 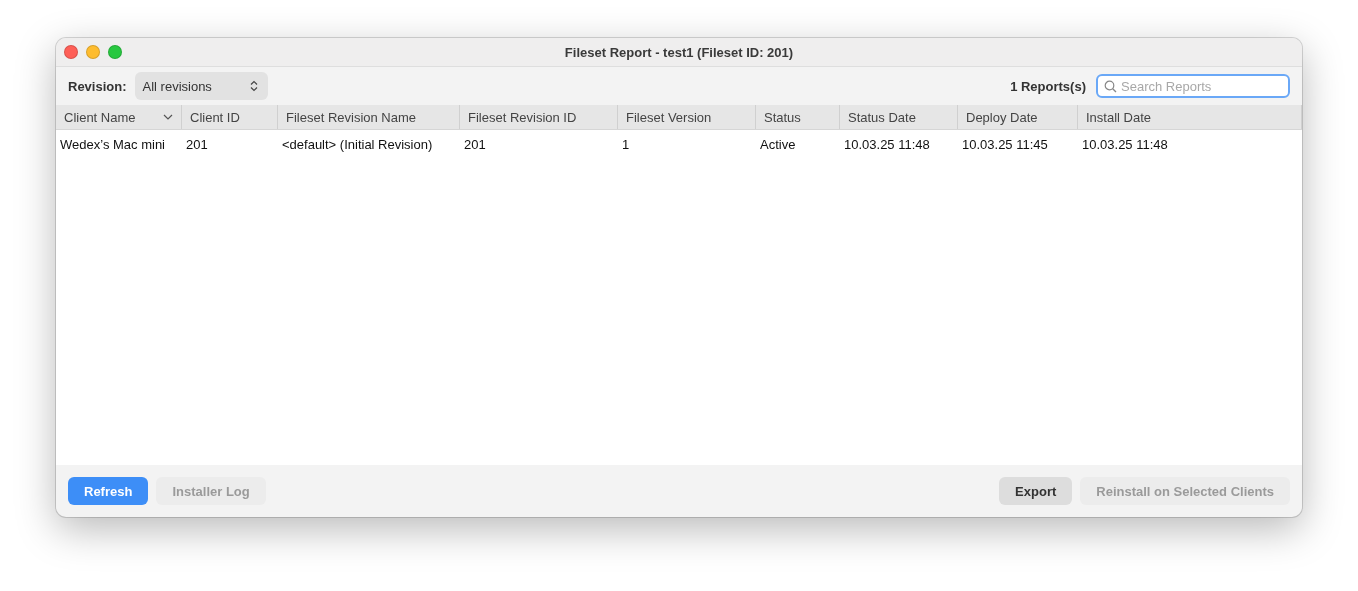 I want to click on column-header: Fileset Revision ID, so click(x=539, y=117).